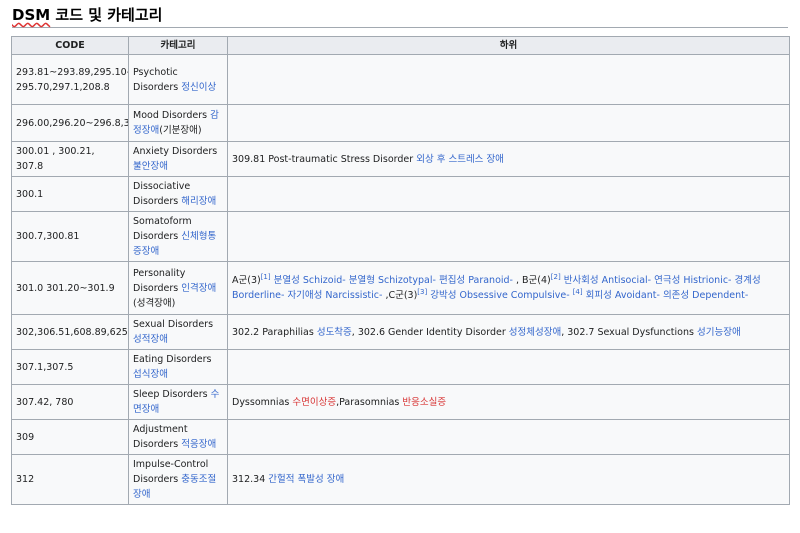 This screenshot has height=533, width=800. I want to click on reference-footnote: [1], so click(266, 277).